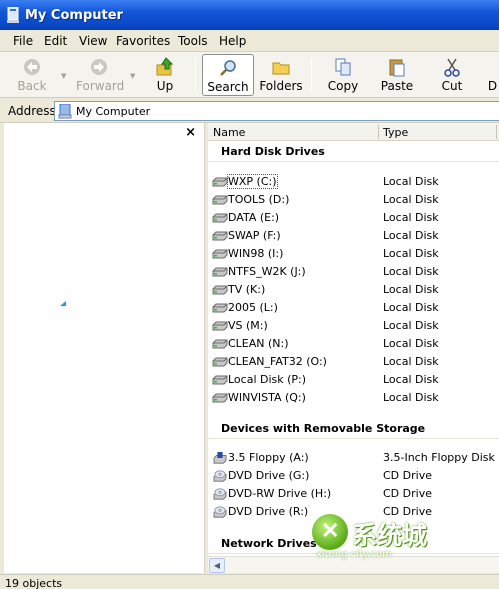 Image resolution: width=499 pixels, height=589 pixels. What do you see at coordinates (281, 68) in the screenshot?
I see `folders-icon` at bounding box center [281, 68].